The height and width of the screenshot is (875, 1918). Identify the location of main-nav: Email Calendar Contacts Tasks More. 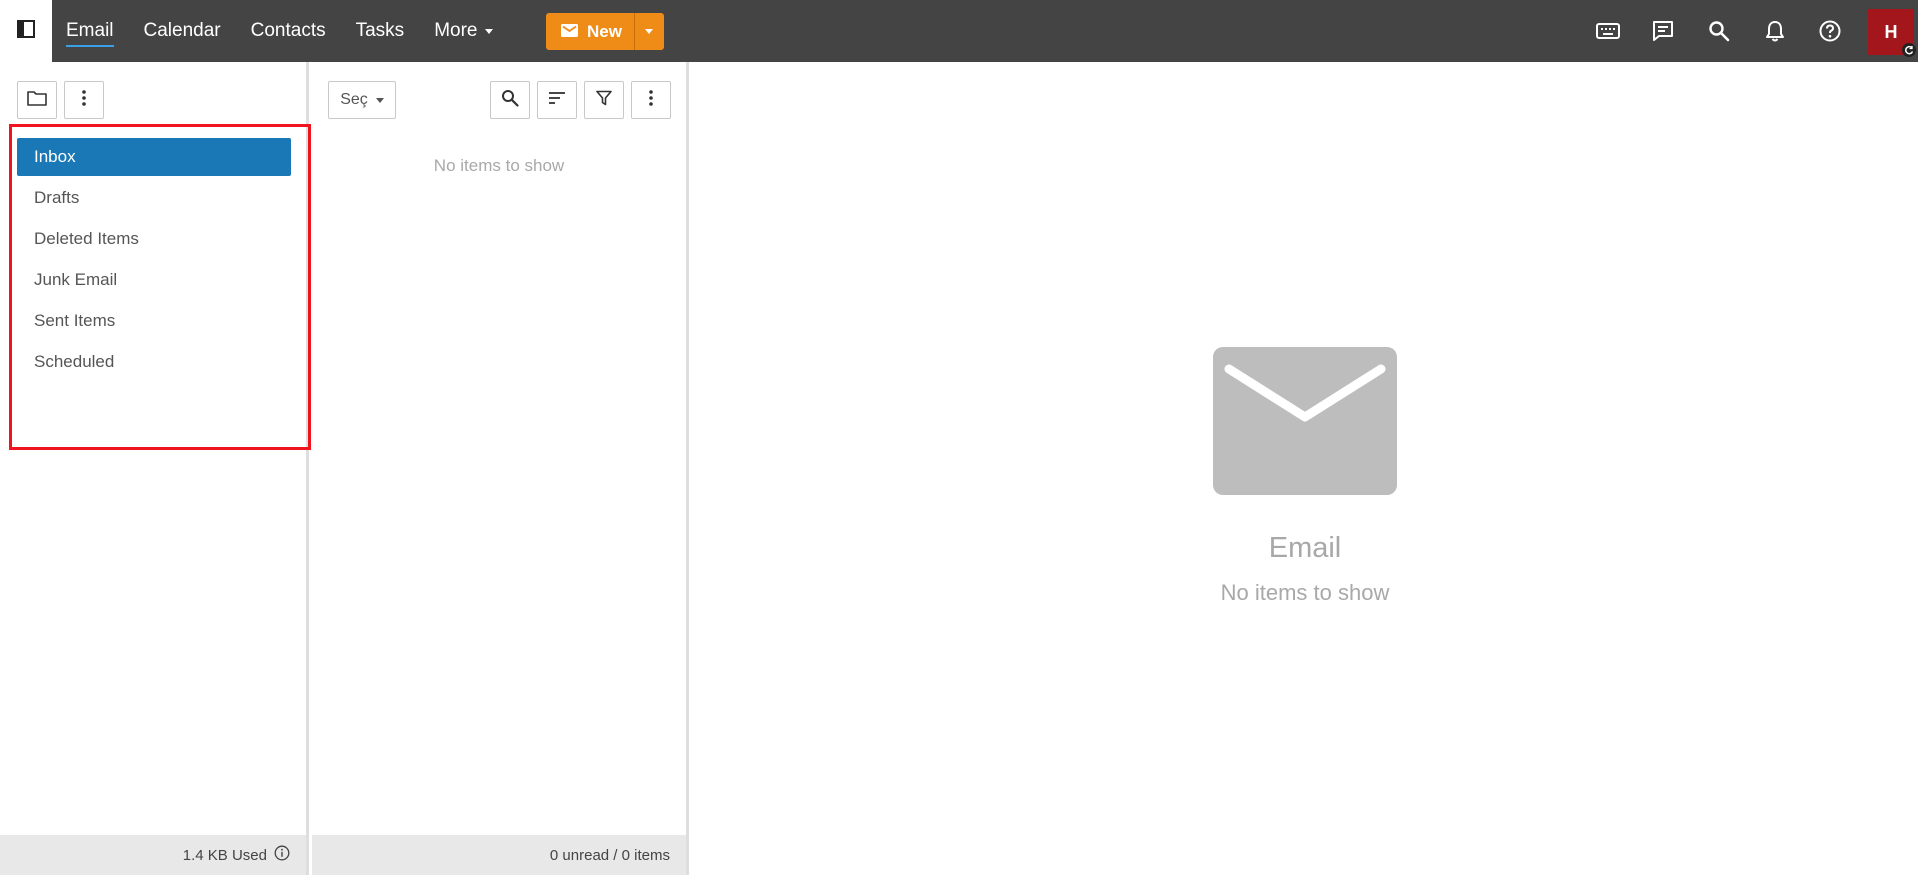
(294, 31).